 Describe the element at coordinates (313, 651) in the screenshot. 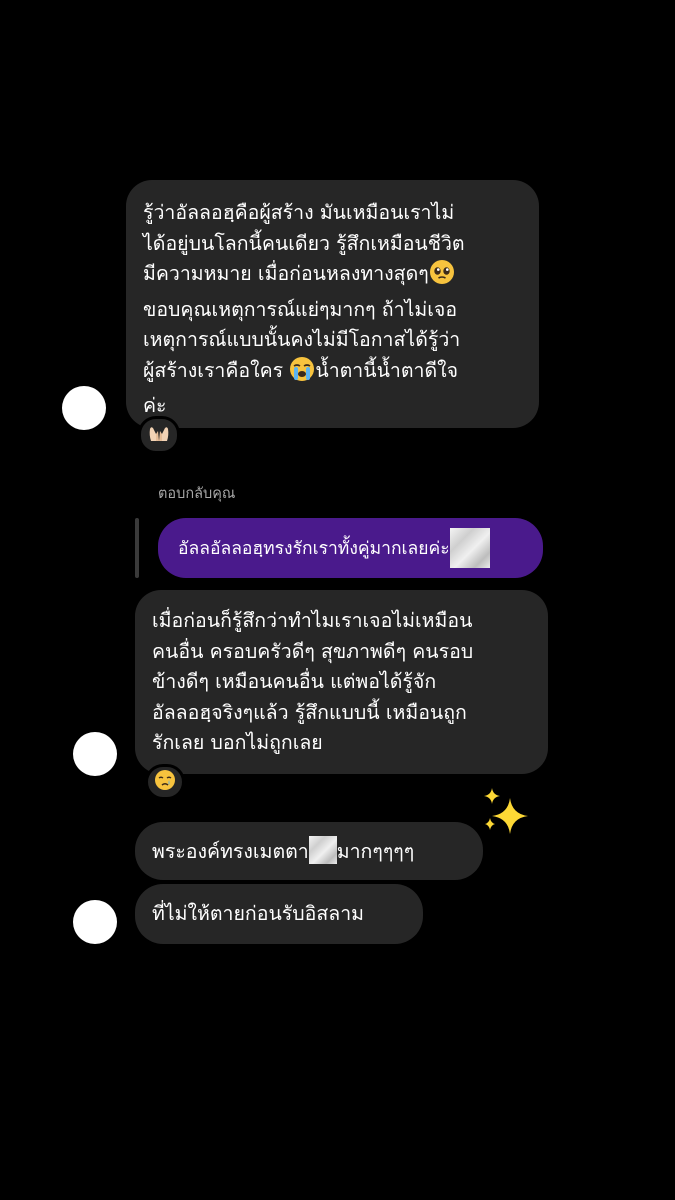

I see `message-line: คนอื่น ครอบครัวดีๆ สุขภาพดีๆ คนรอบ` at that location.